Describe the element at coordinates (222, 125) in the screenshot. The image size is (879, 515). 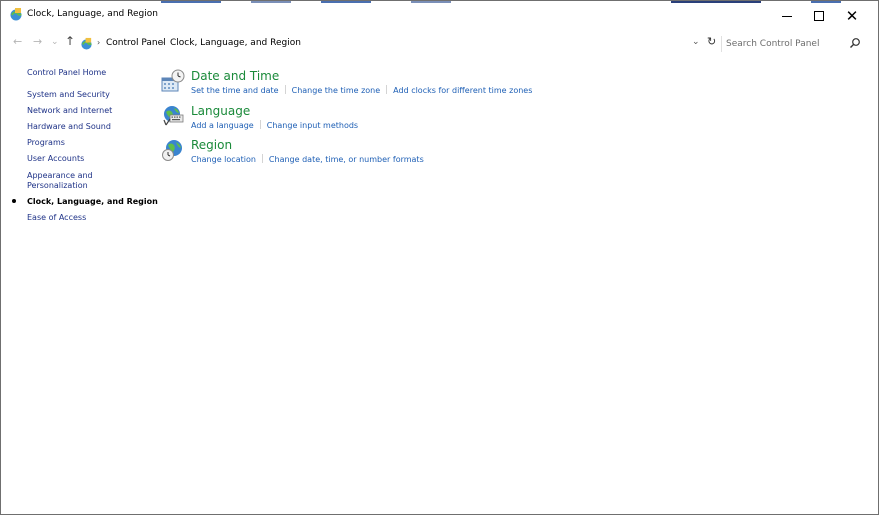
I see `link-add-language: Add a language` at that location.